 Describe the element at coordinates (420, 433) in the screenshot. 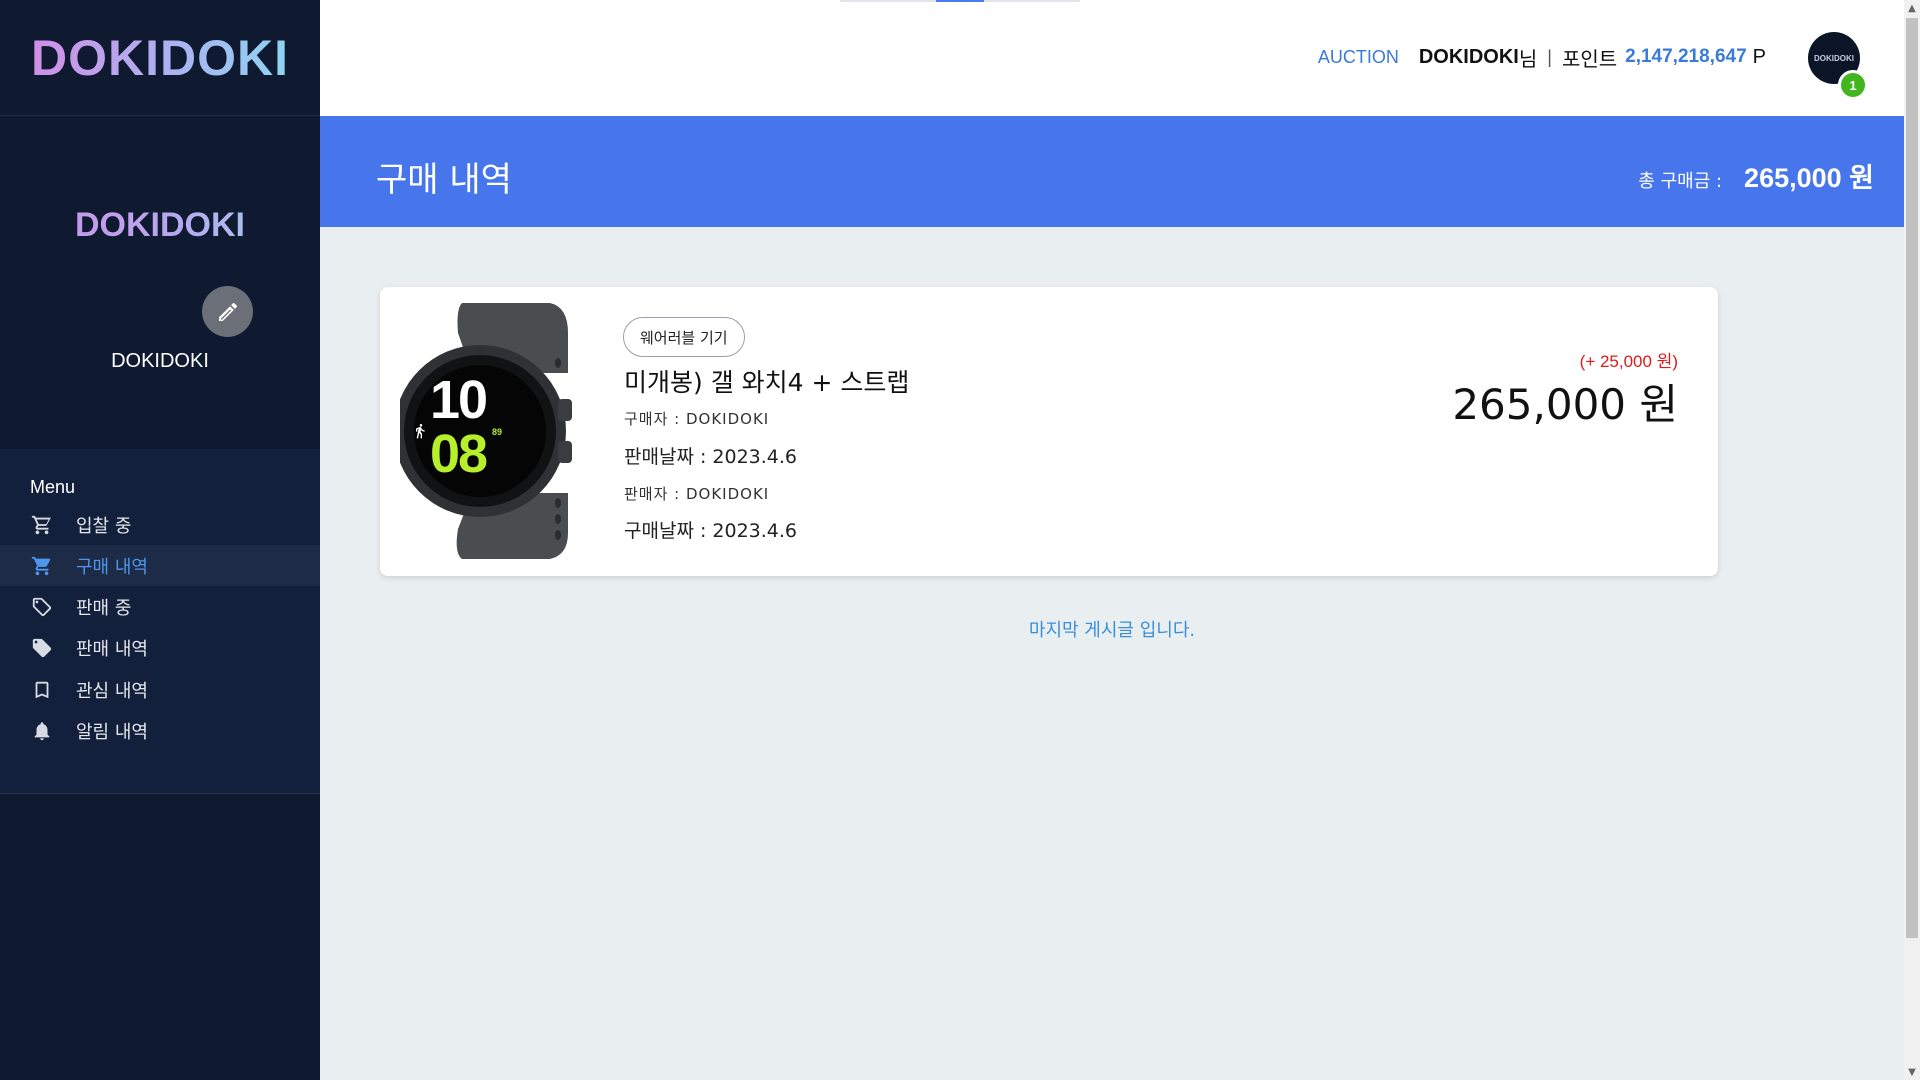

I see `running-figure-icon` at that location.